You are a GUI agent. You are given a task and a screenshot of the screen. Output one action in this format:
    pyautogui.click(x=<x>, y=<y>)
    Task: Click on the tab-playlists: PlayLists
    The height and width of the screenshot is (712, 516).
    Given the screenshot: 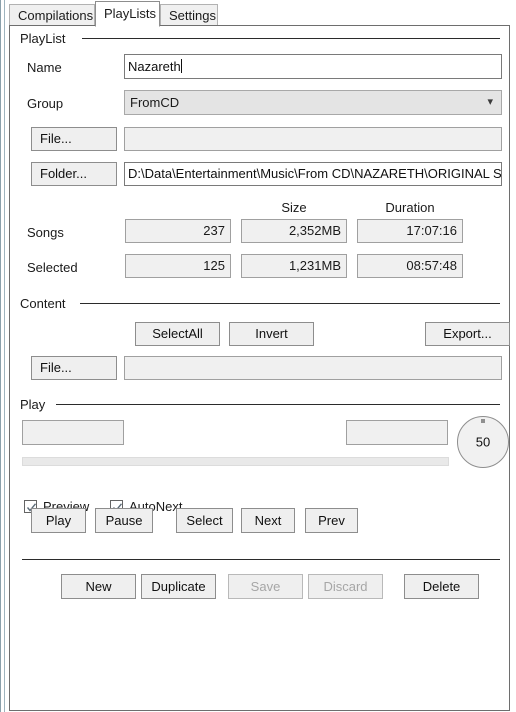 What is the action you would take?
    pyautogui.click(x=127, y=14)
    